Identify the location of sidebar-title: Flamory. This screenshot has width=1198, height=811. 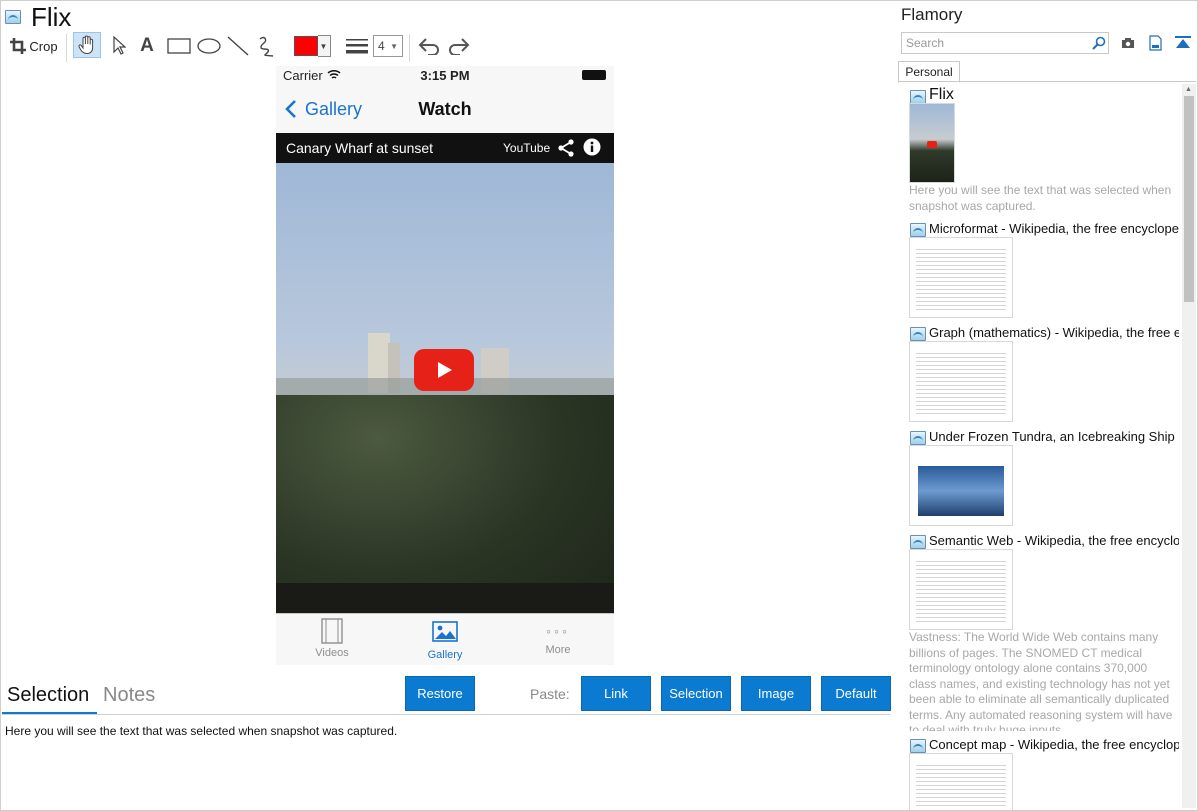
(932, 14).